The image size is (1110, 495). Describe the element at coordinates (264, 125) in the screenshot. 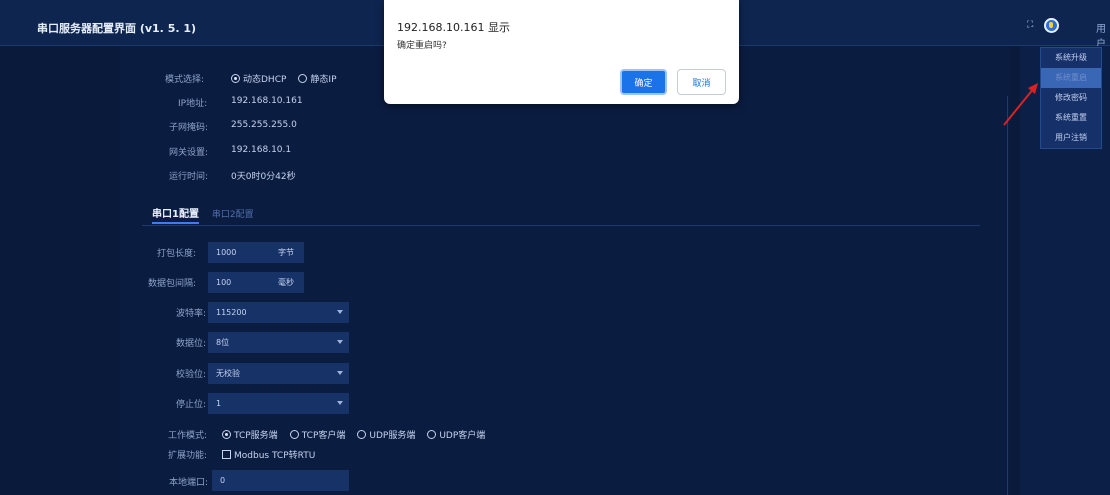

I see `mask-value: 255.255.255.0` at that location.